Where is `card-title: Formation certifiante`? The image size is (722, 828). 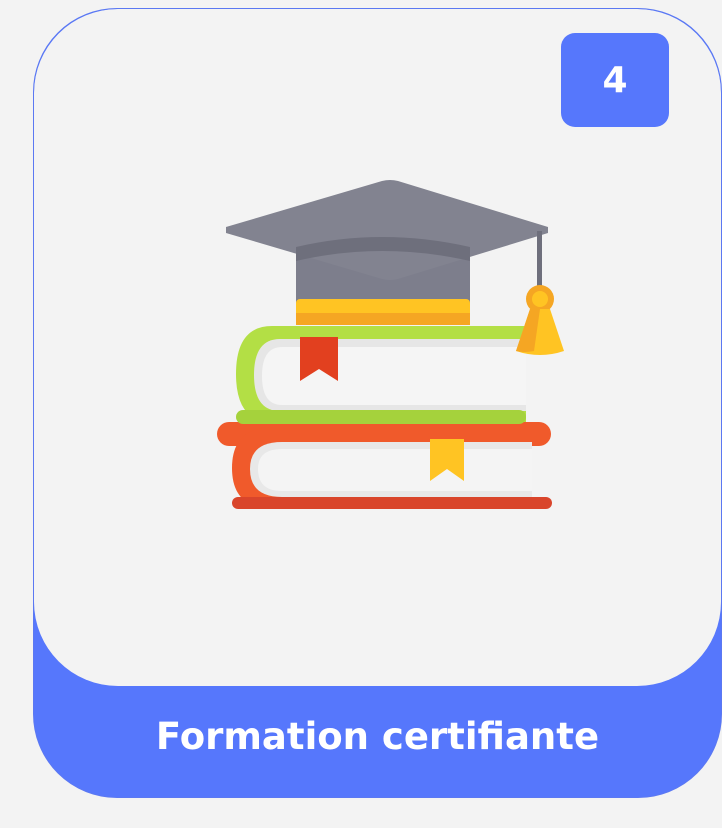
card-title: Formation certifiante is located at coordinates (377, 736).